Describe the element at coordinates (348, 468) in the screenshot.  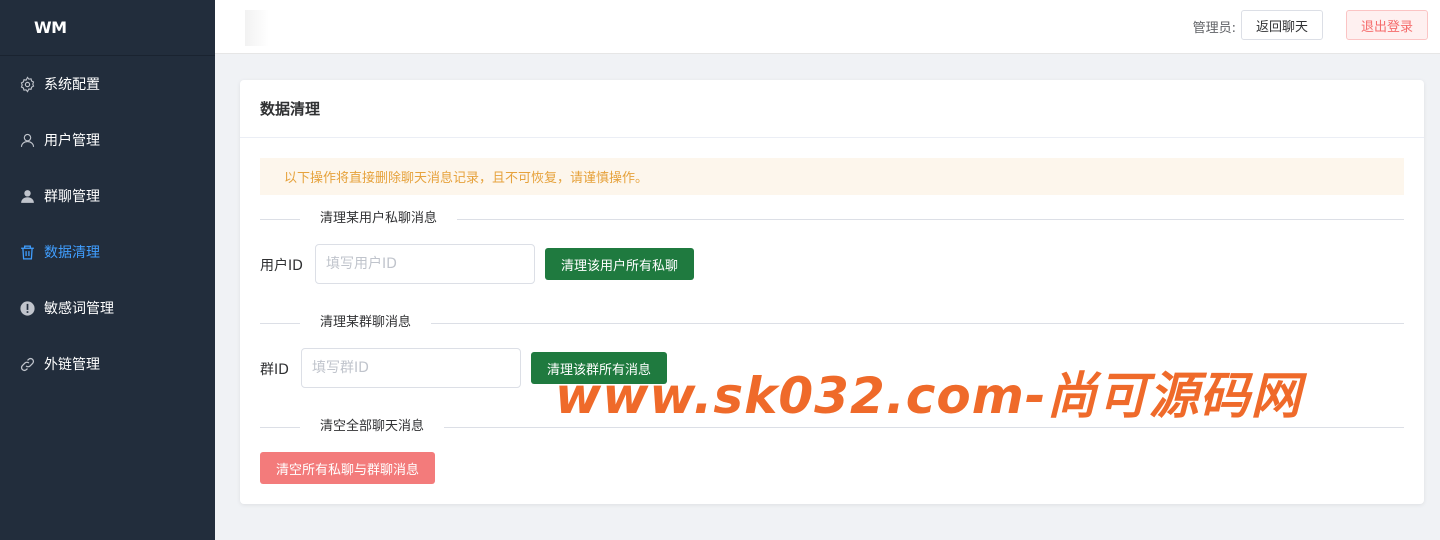
I see `clear-all-messages-button: 清空所有私聊与群聊消息` at that location.